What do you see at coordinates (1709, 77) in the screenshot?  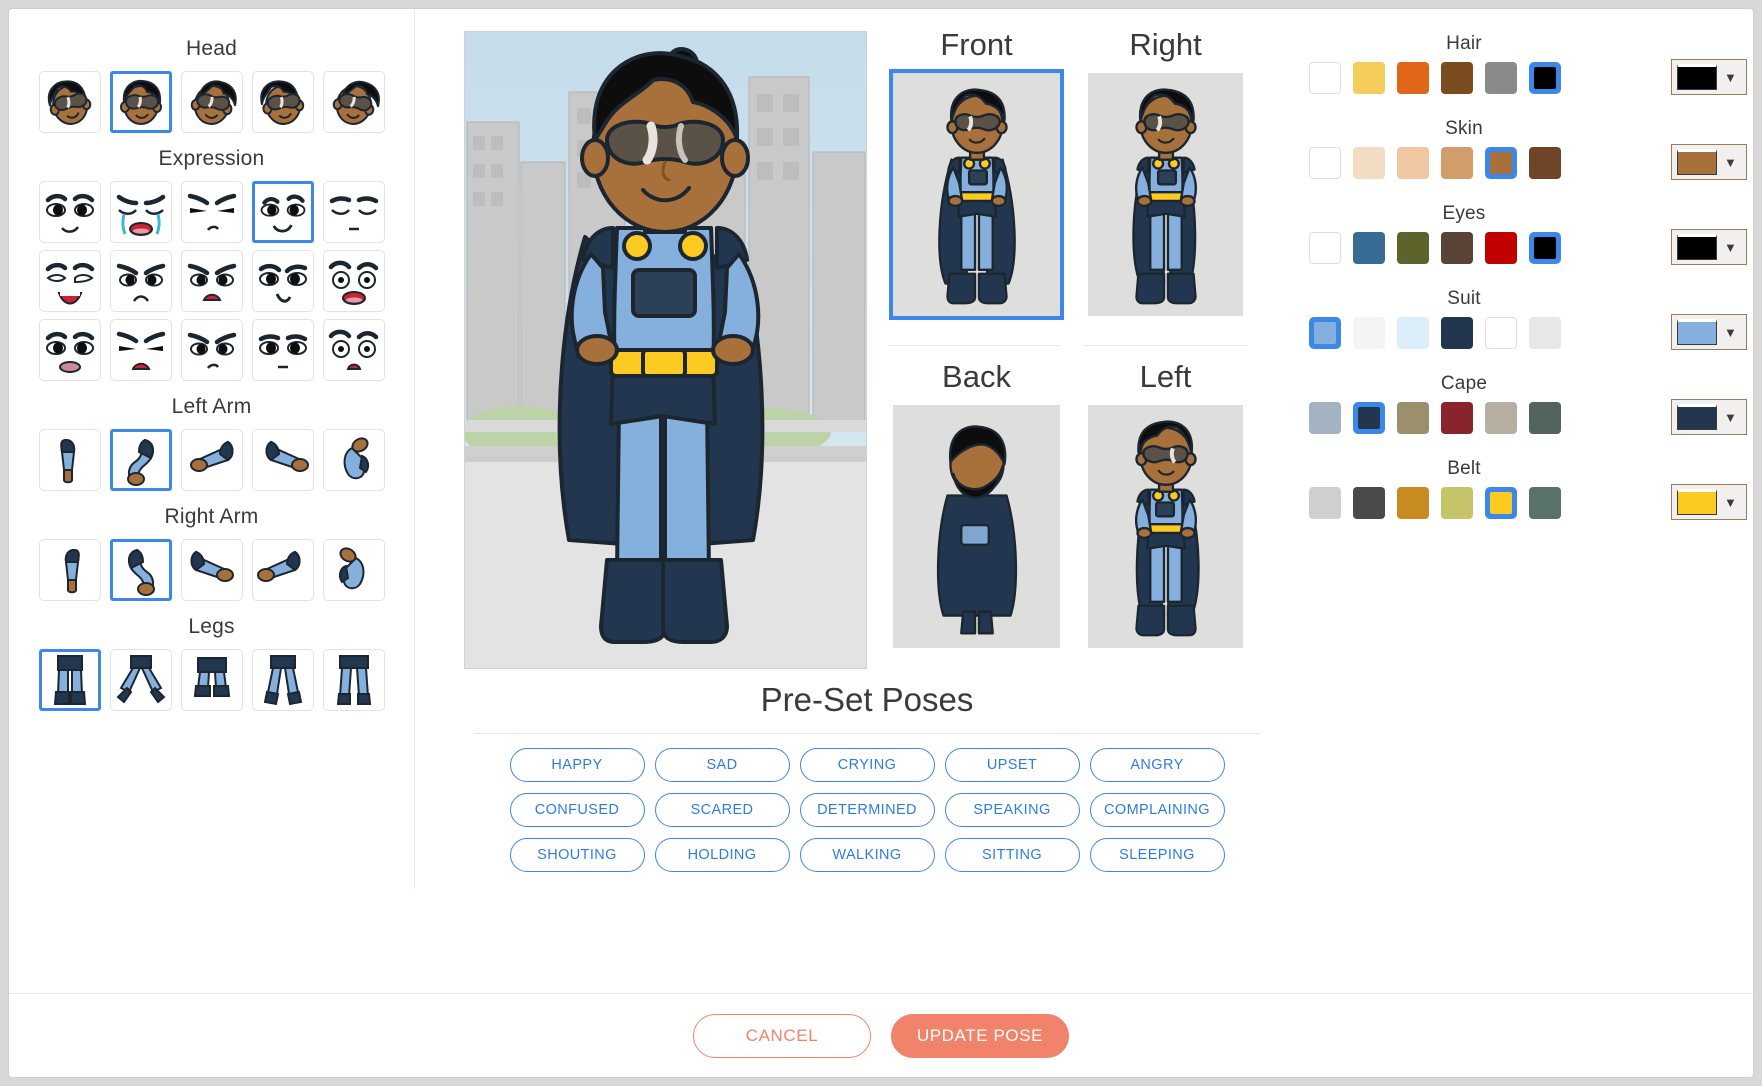 I see `color-picker-hair: ▼` at bounding box center [1709, 77].